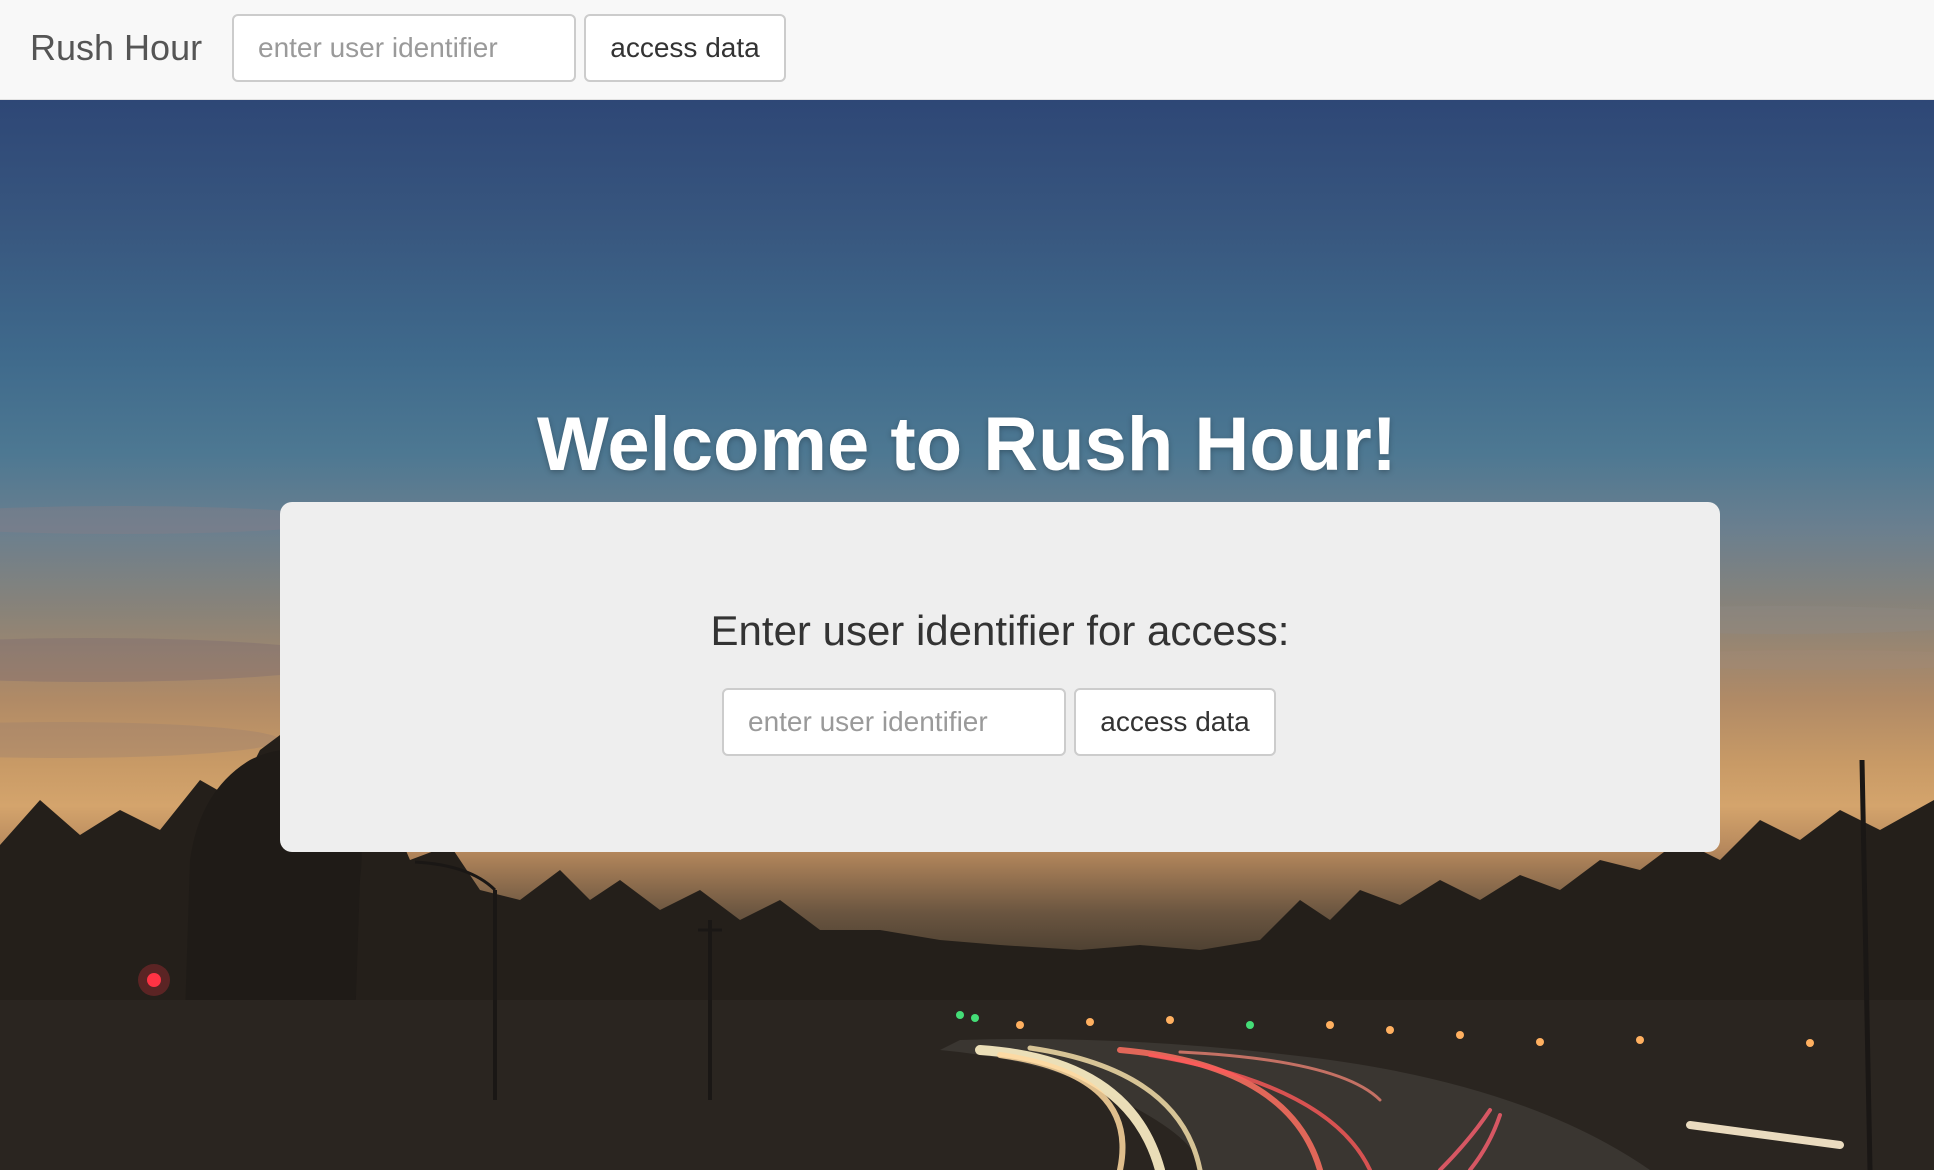  I want to click on ground, so click(967, 1085).